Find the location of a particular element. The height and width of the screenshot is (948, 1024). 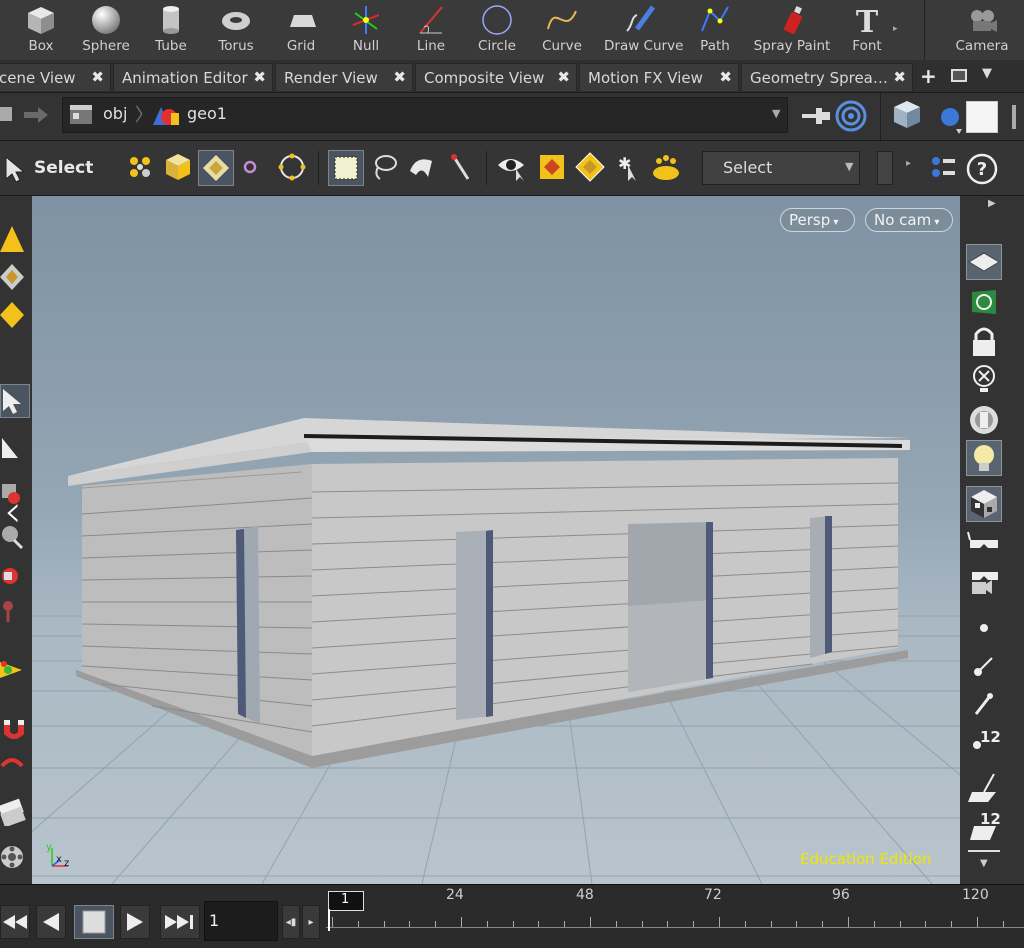

uv-display-icon is located at coordinates (984, 302).